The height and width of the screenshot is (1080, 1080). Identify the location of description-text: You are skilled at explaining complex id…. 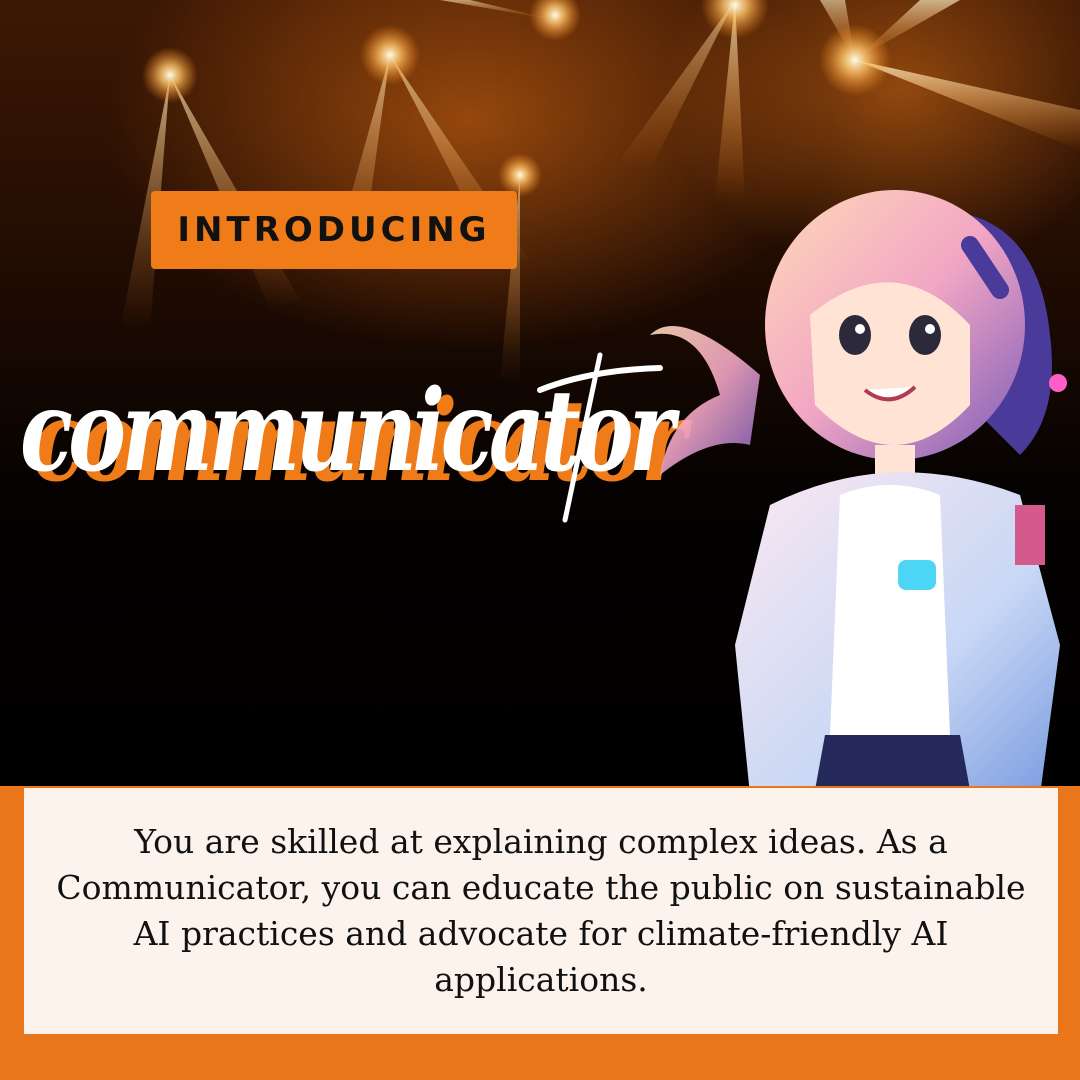
(541, 910).